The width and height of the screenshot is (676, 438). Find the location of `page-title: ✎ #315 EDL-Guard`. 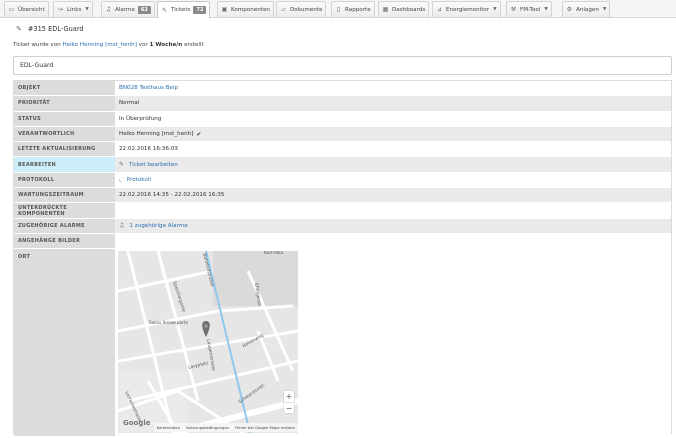

page-title: ✎ #315 EDL-Guard is located at coordinates (50, 29).